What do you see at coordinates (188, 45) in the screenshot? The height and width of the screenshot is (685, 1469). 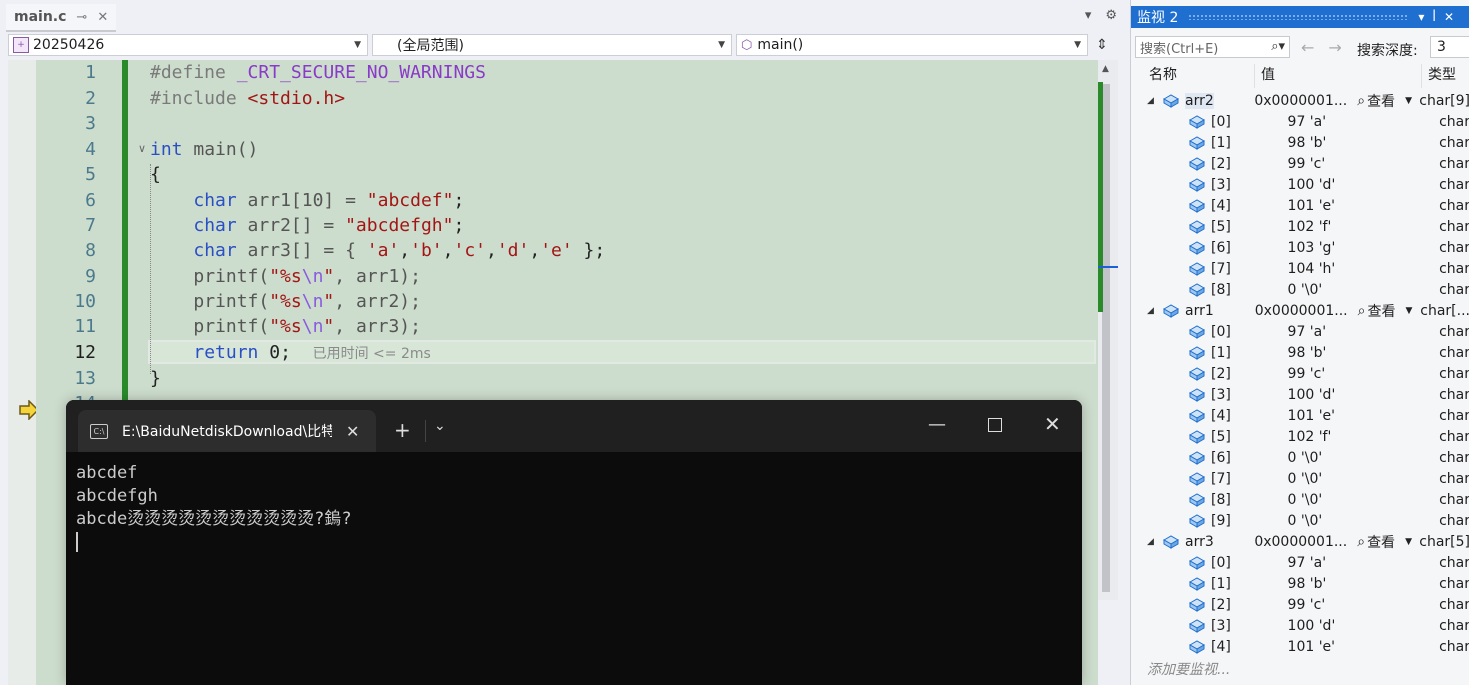 I see `project-dropdown: + 20250426 ▼` at bounding box center [188, 45].